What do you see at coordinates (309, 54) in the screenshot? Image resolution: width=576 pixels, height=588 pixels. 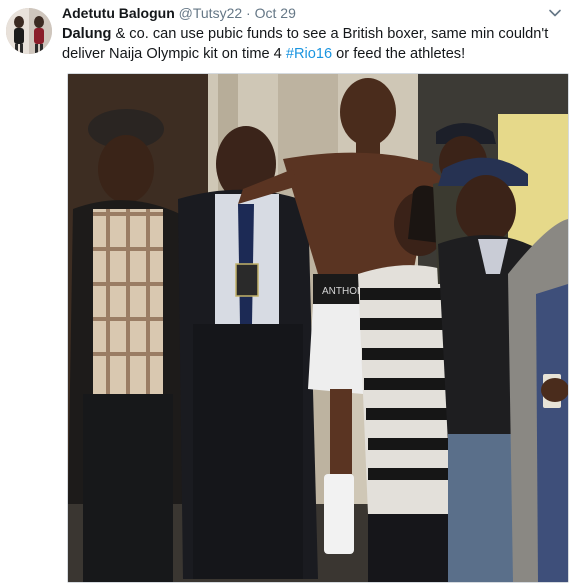 I see `hashtag-link: #Rio16` at bounding box center [309, 54].